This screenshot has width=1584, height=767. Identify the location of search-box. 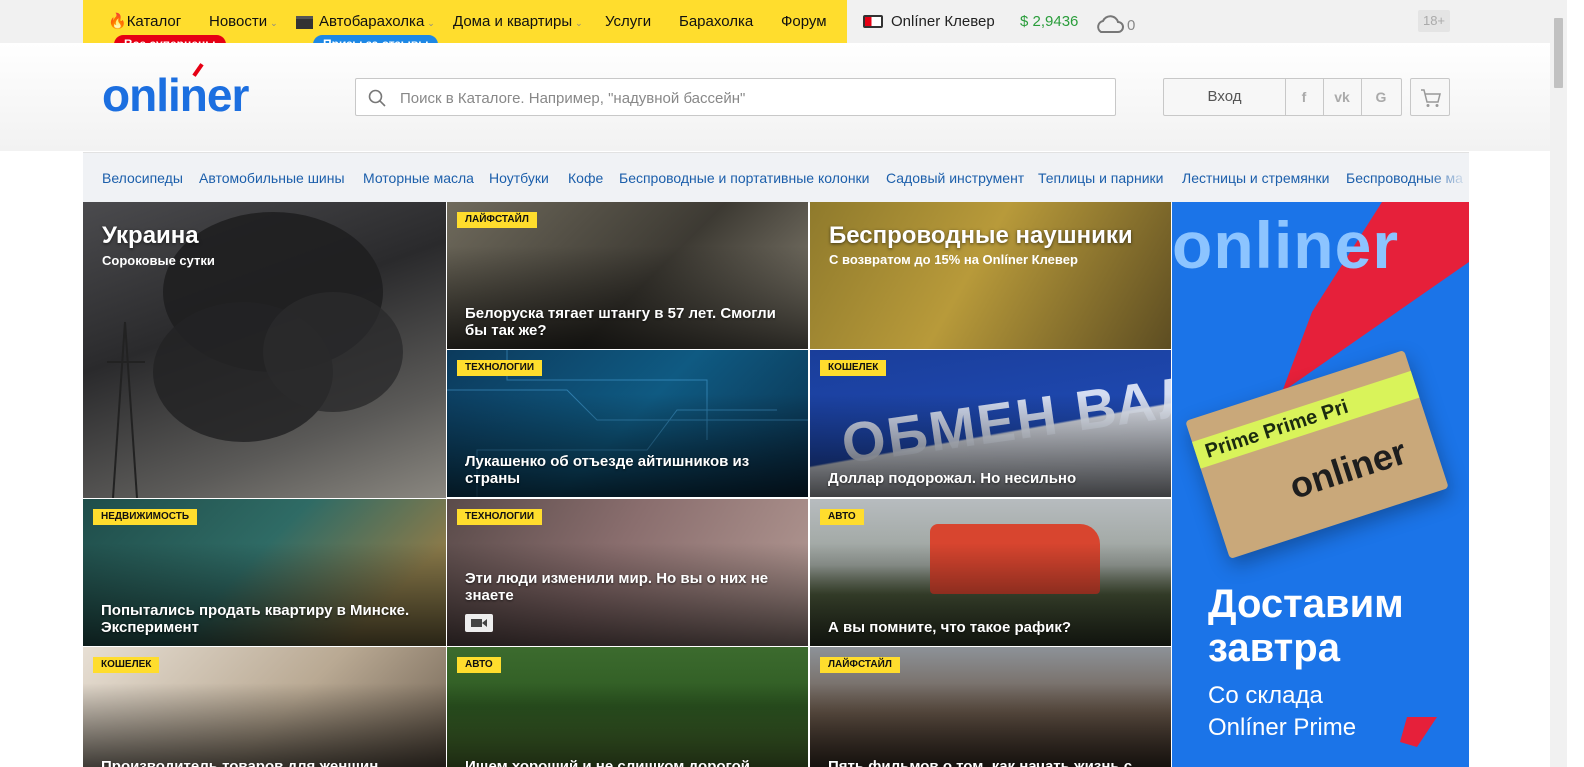
(735, 97).